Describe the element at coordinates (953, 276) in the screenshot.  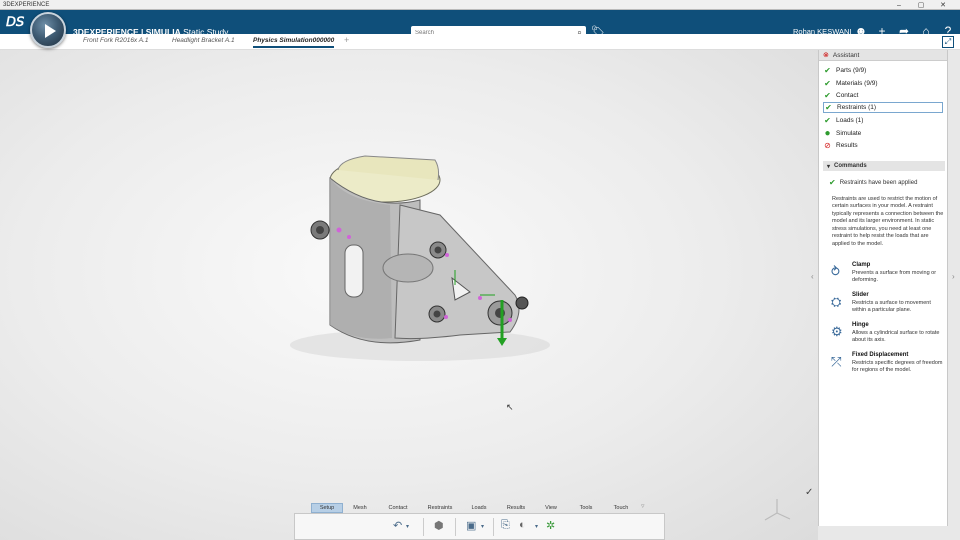
I see `collapse-right-icon: ›` at that location.